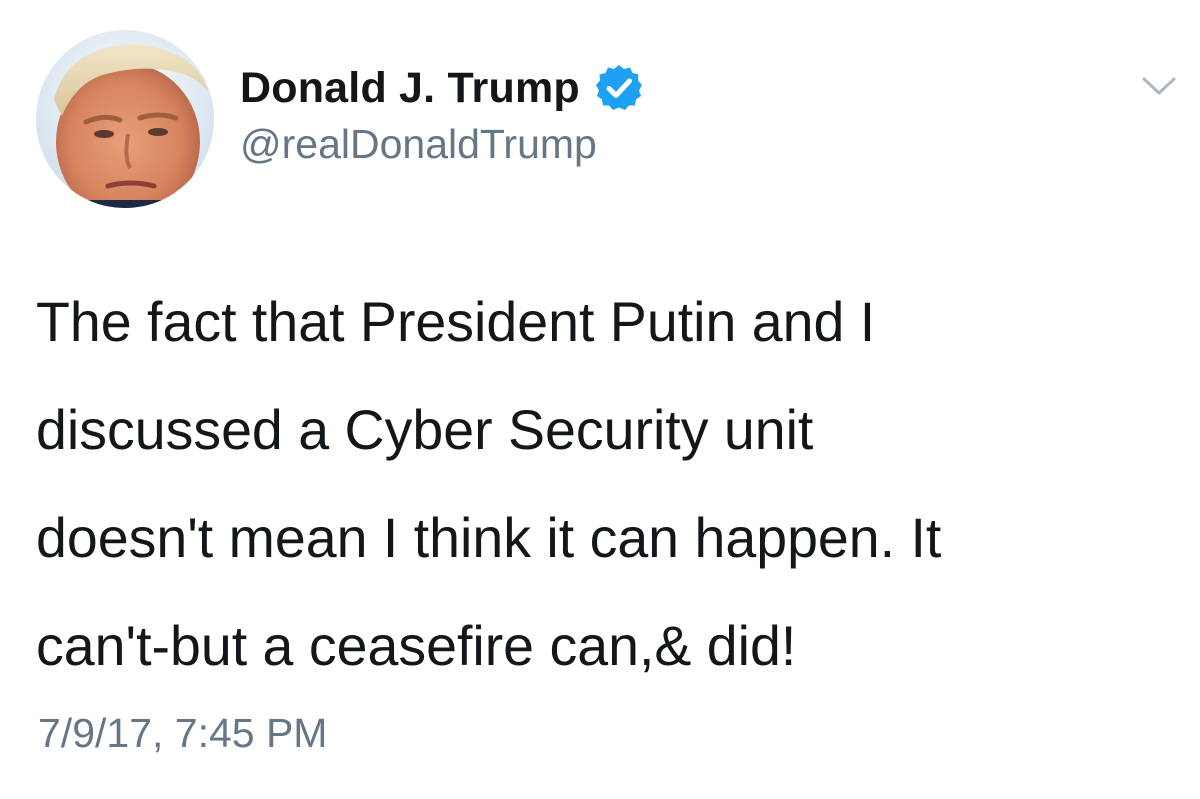 The image size is (1200, 799). What do you see at coordinates (425, 430) in the screenshot?
I see `tweet-text-line: discussed a Cyber Security unit` at bounding box center [425, 430].